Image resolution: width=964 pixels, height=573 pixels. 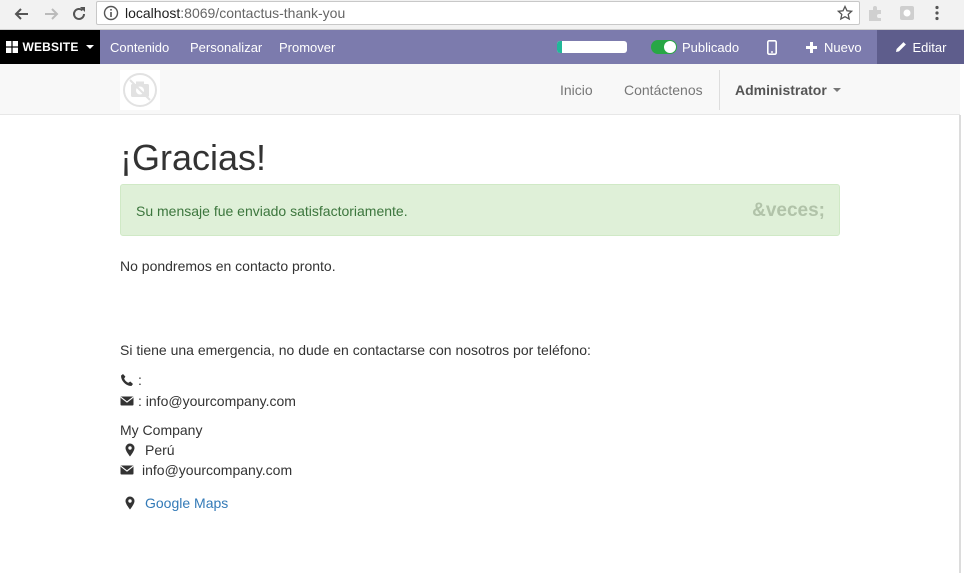 I want to click on company-email-line: info@yourcompany.com, so click(x=206, y=470).